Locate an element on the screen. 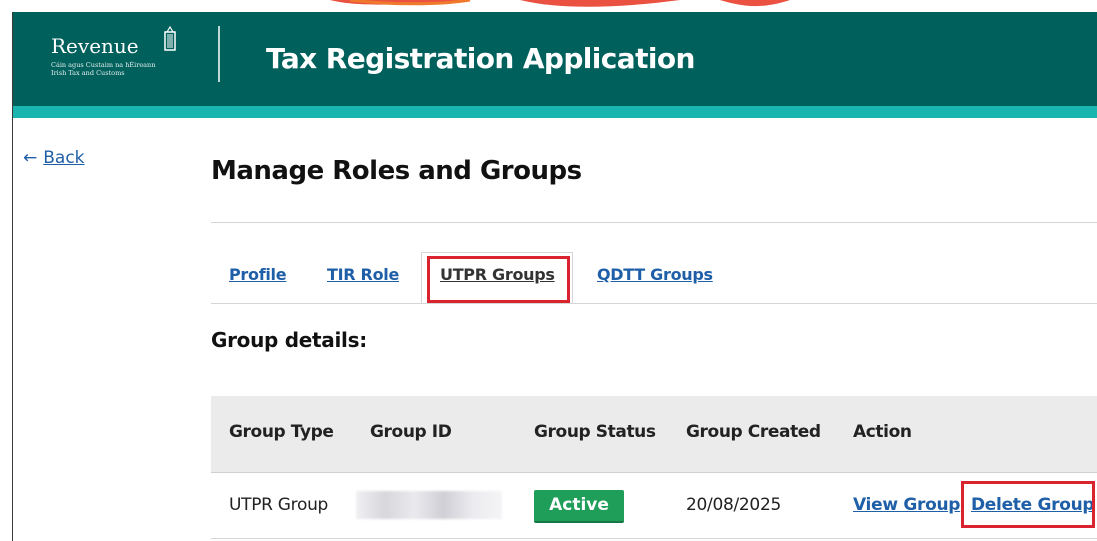 The height and width of the screenshot is (541, 1097). back-link: ← Back is located at coordinates (54, 158).